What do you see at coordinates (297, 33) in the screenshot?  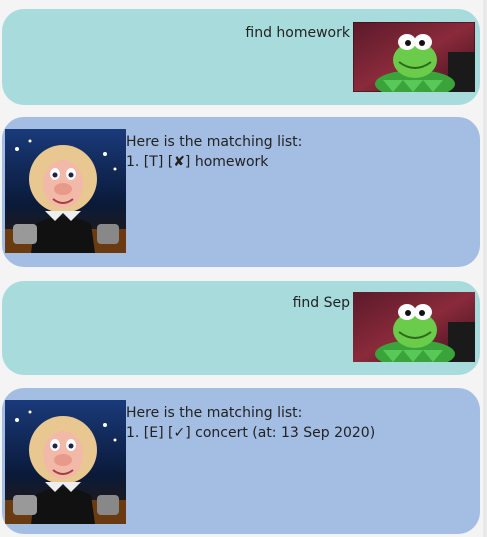 I see `user-message-text: find homework` at bounding box center [297, 33].